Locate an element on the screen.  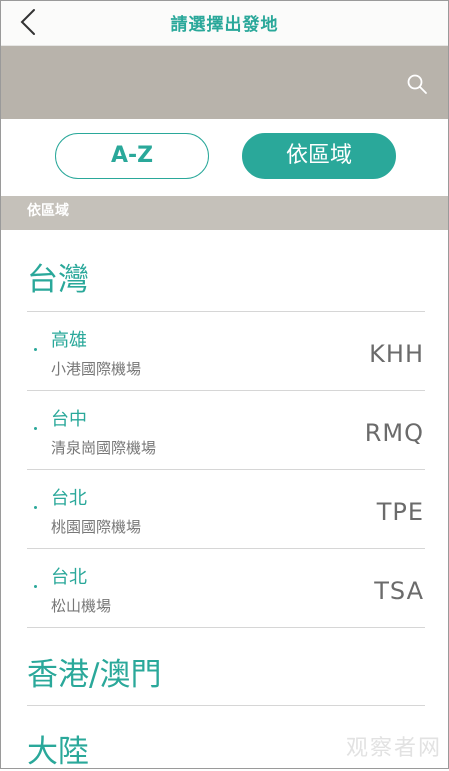
airport-city: 高雄 is located at coordinates (69, 340).